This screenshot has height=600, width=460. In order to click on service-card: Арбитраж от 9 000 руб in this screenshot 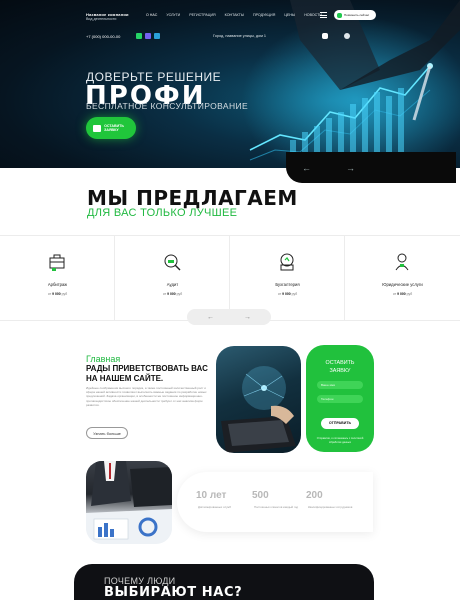, I will do `click(57, 278)`.